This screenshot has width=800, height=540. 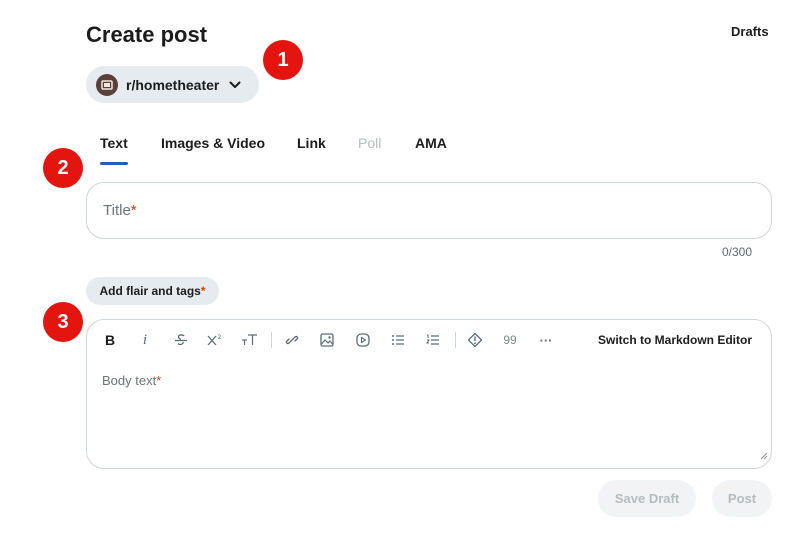 I want to click on markdown-editor-switch: Switch to Markdown Editor, so click(x=675, y=340).